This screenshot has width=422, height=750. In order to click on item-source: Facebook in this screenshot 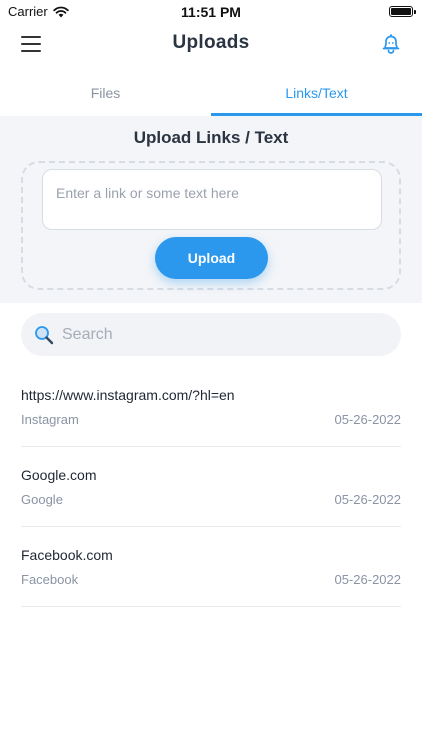, I will do `click(50, 579)`.